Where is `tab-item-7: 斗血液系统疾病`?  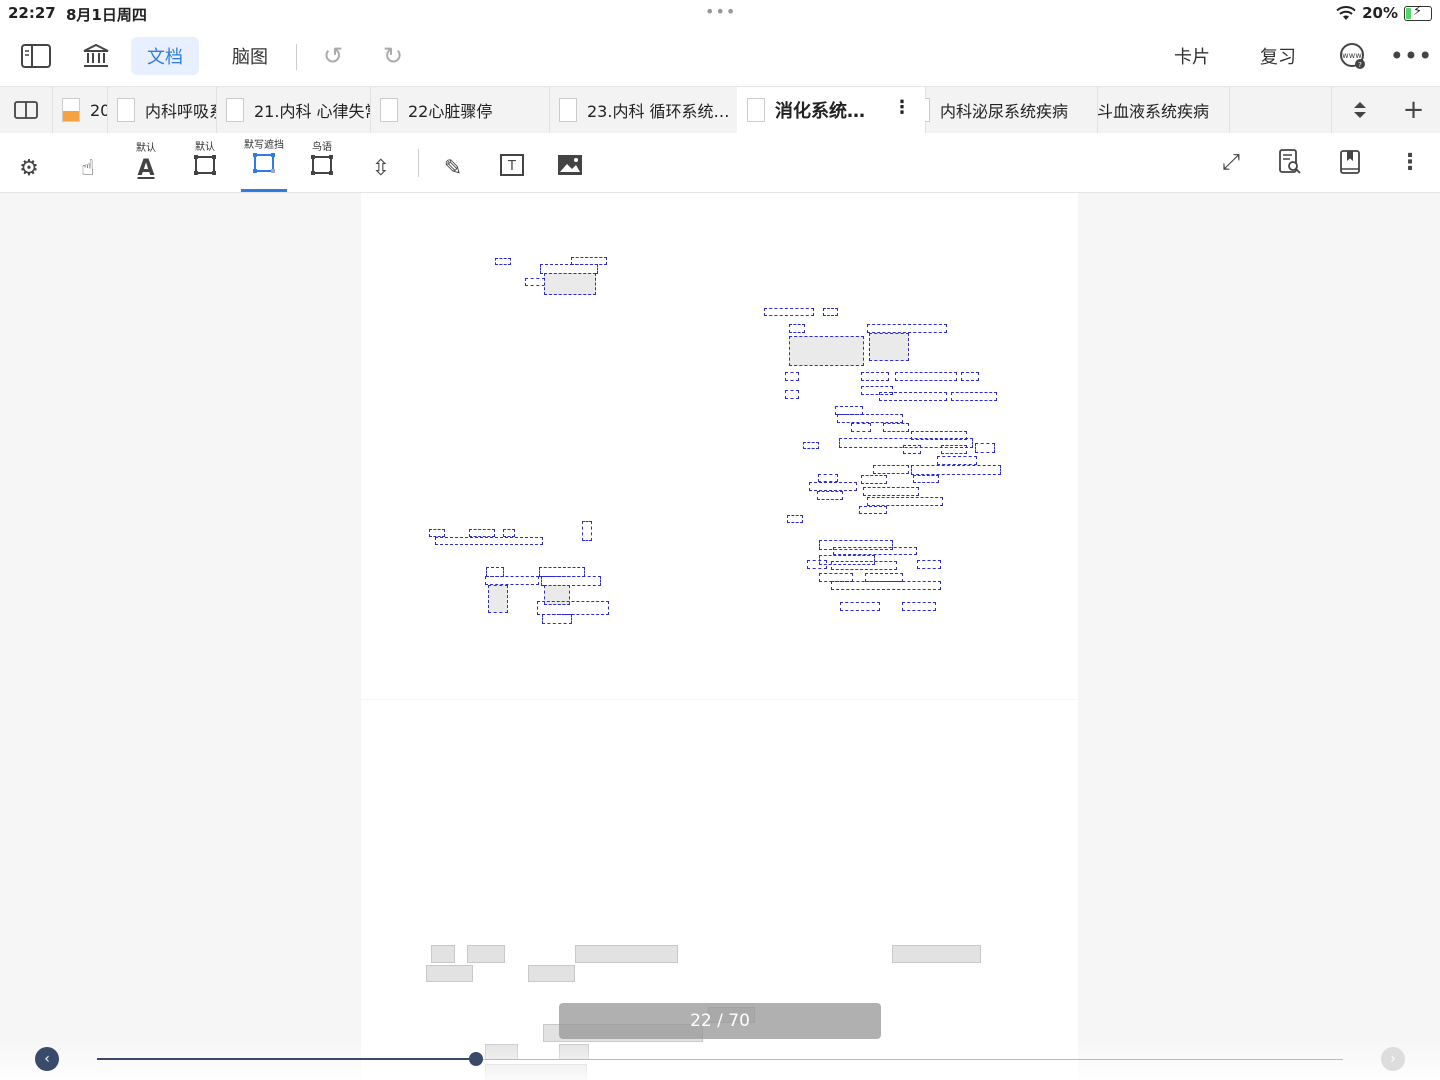 tab-item-7: 斗血液系统疾病 is located at coordinates (1163, 110).